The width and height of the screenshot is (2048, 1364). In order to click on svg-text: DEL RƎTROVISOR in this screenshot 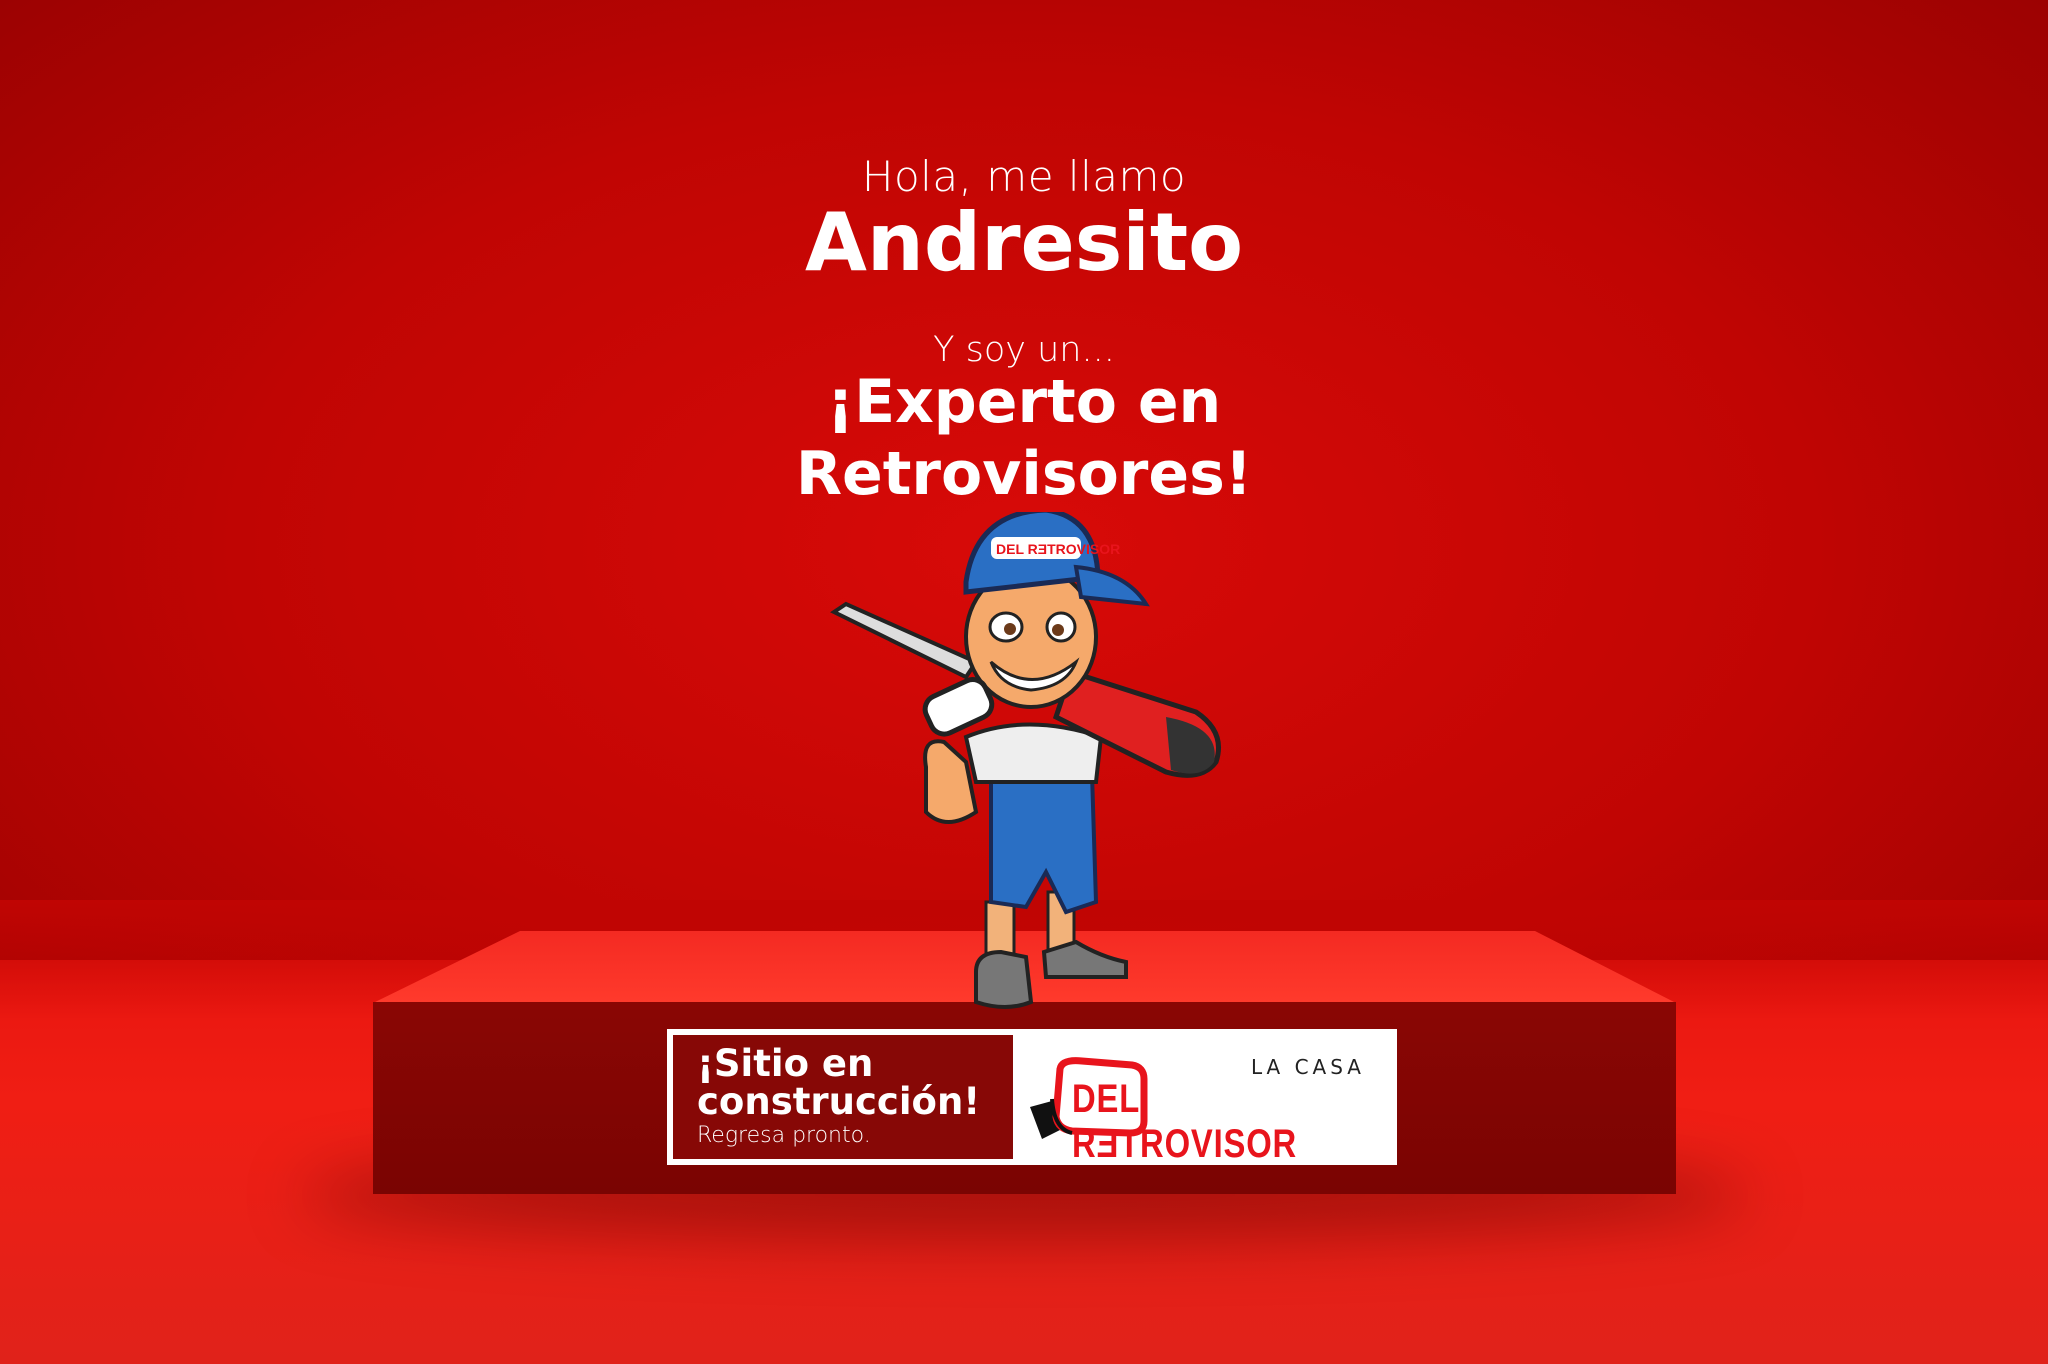, I will do `click(1058, 549)`.